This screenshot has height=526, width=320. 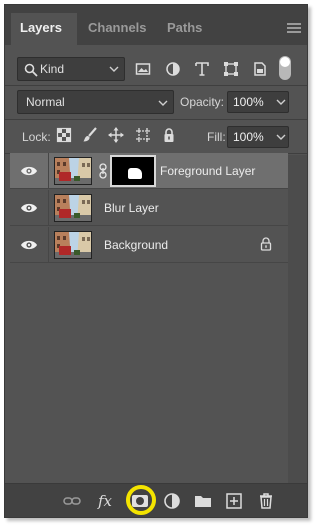 What do you see at coordinates (297, 321) in the screenshot?
I see `layers-scrollbar` at bounding box center [297, 321].